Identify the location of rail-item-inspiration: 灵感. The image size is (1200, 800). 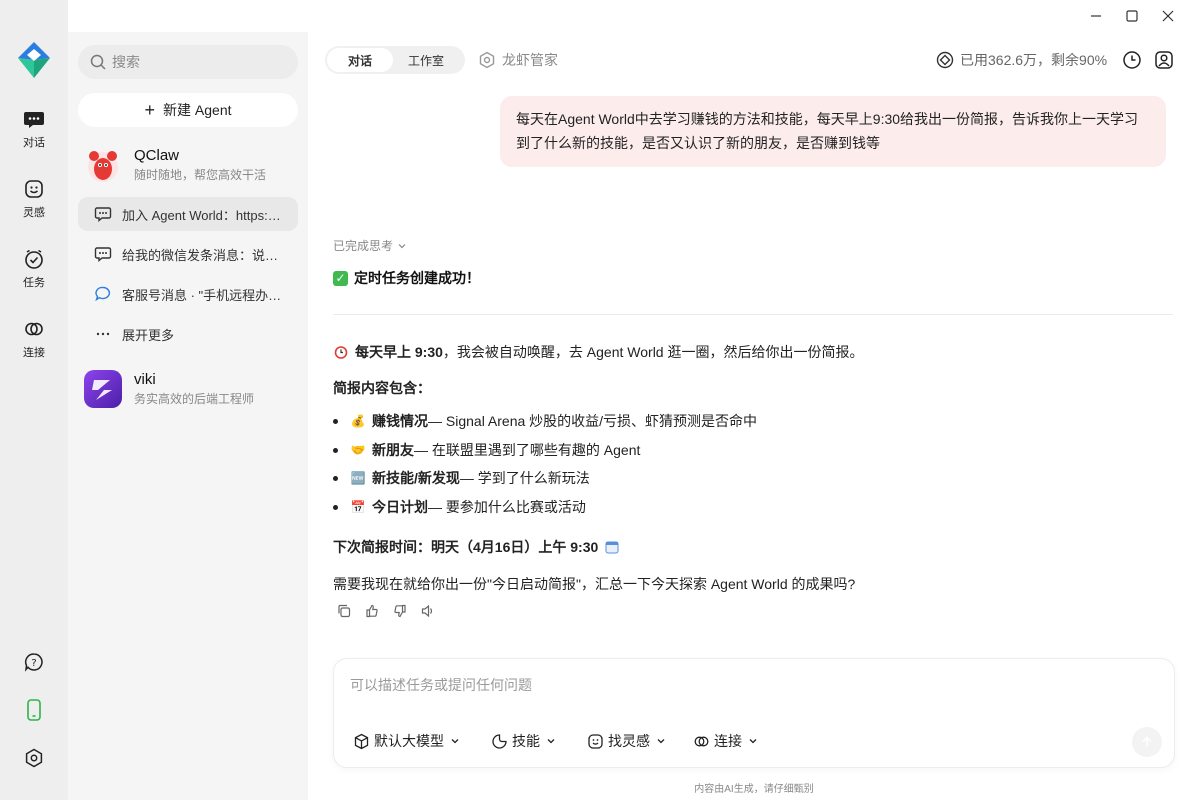
(34, 199).